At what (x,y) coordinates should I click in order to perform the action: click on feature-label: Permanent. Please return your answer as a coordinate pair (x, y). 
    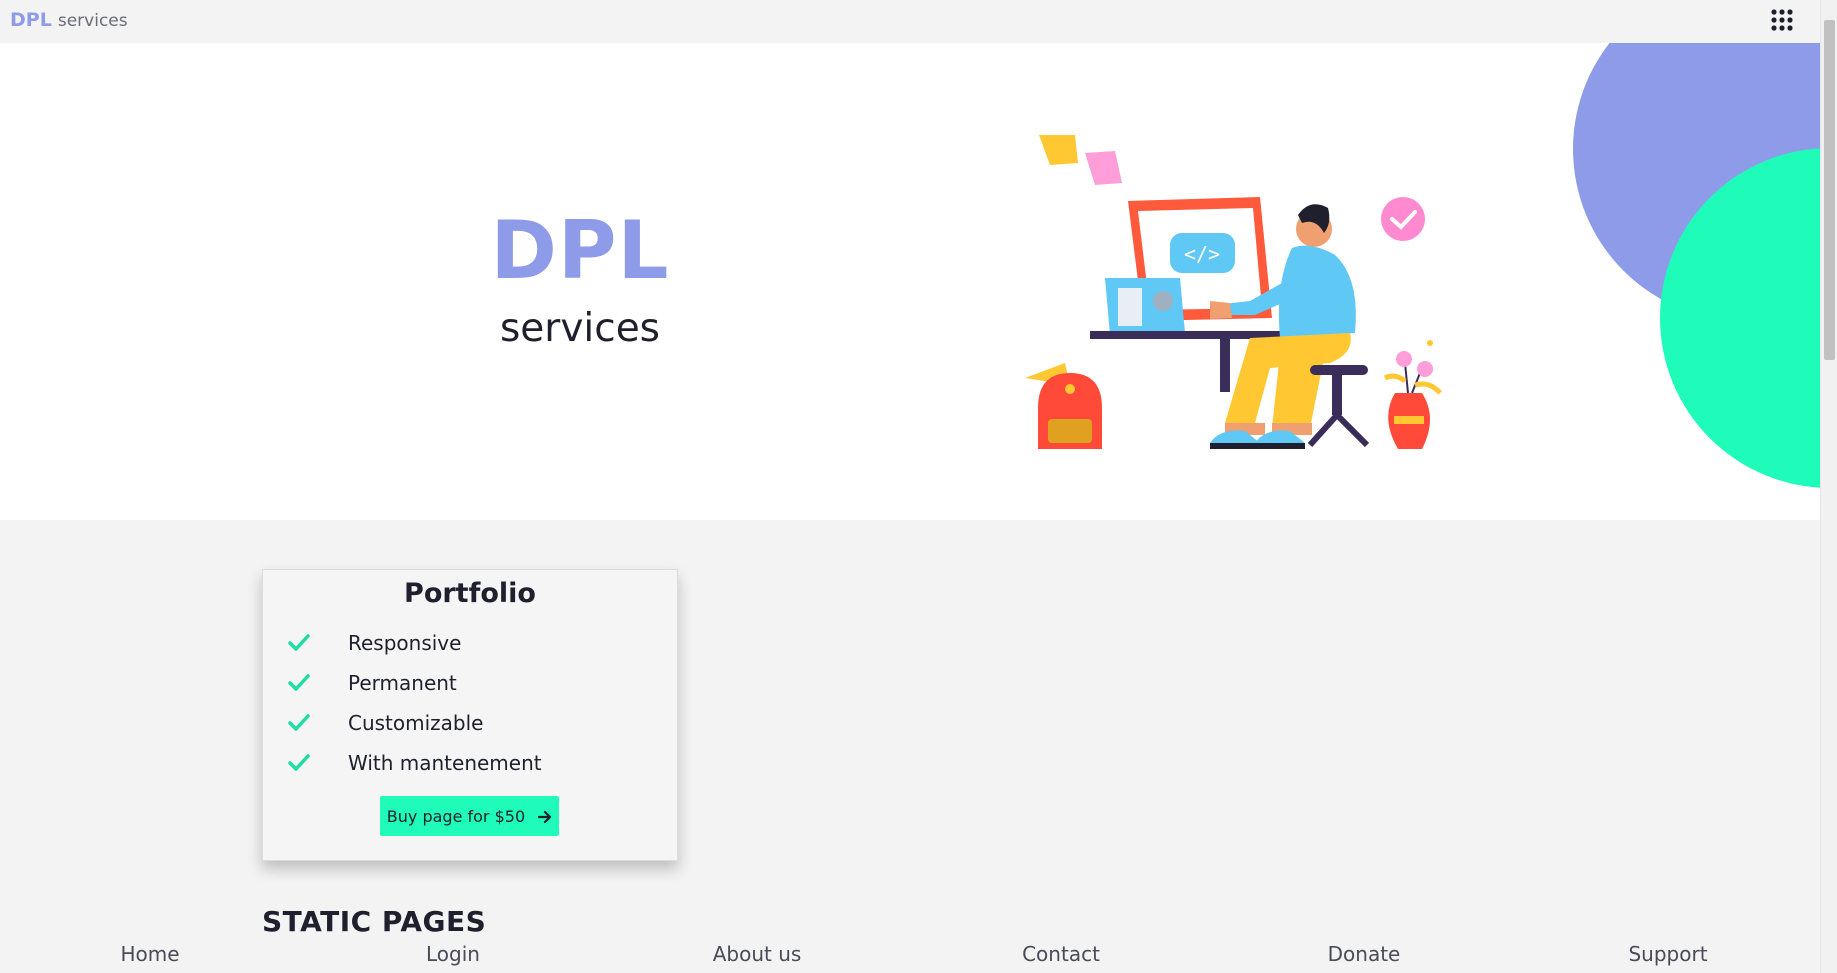
    Looking at the image, I should click on (402, 683).